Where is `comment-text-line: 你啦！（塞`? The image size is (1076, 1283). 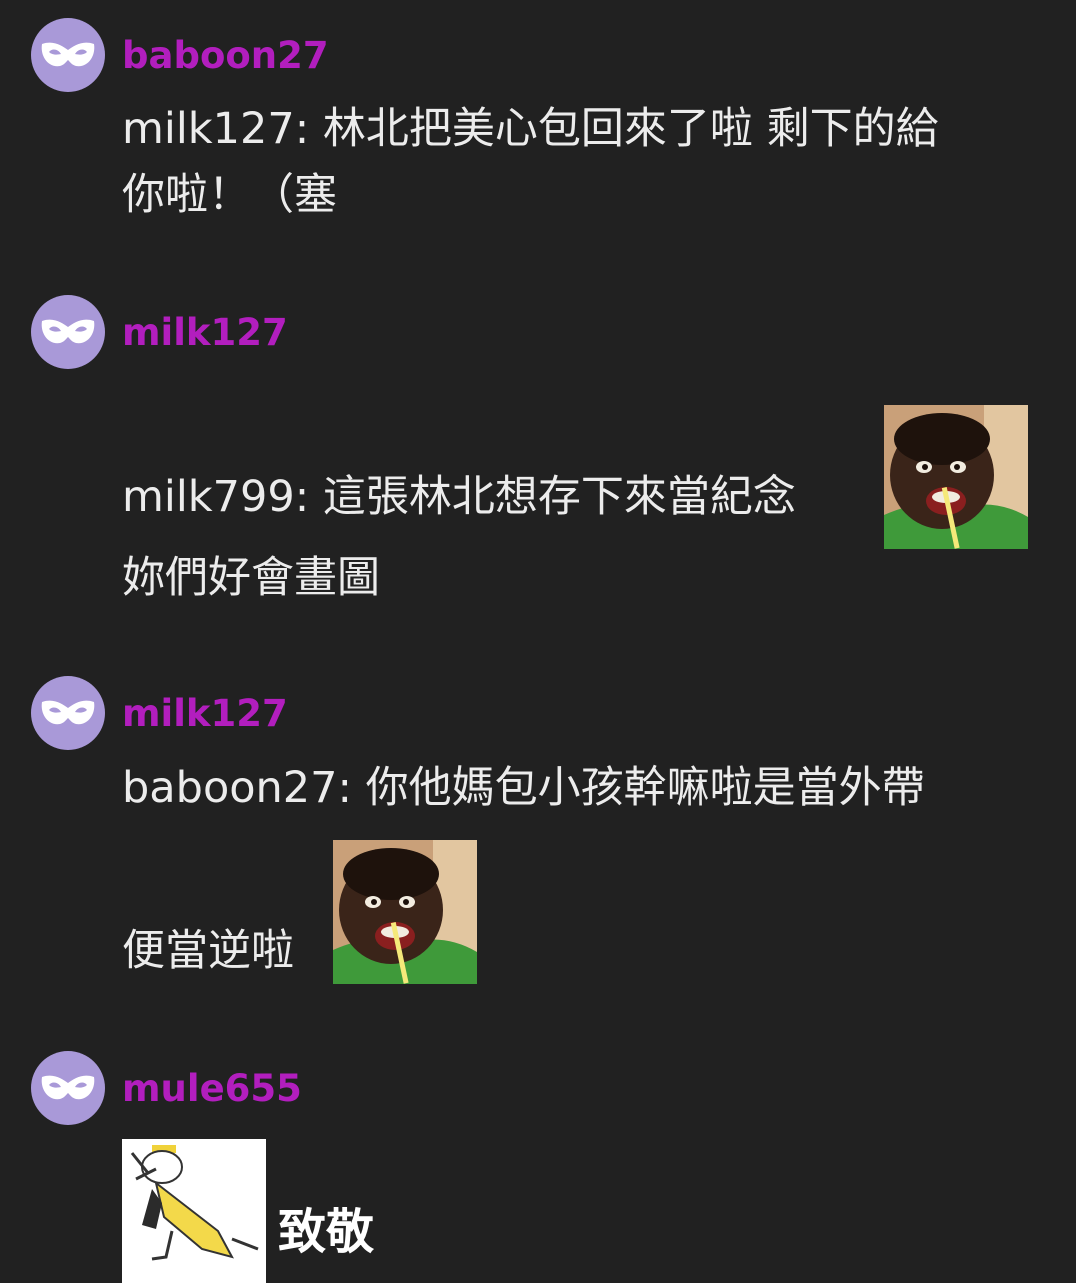 comment-text-line: 你啦！（塞 is located at coordinates (229, 195).